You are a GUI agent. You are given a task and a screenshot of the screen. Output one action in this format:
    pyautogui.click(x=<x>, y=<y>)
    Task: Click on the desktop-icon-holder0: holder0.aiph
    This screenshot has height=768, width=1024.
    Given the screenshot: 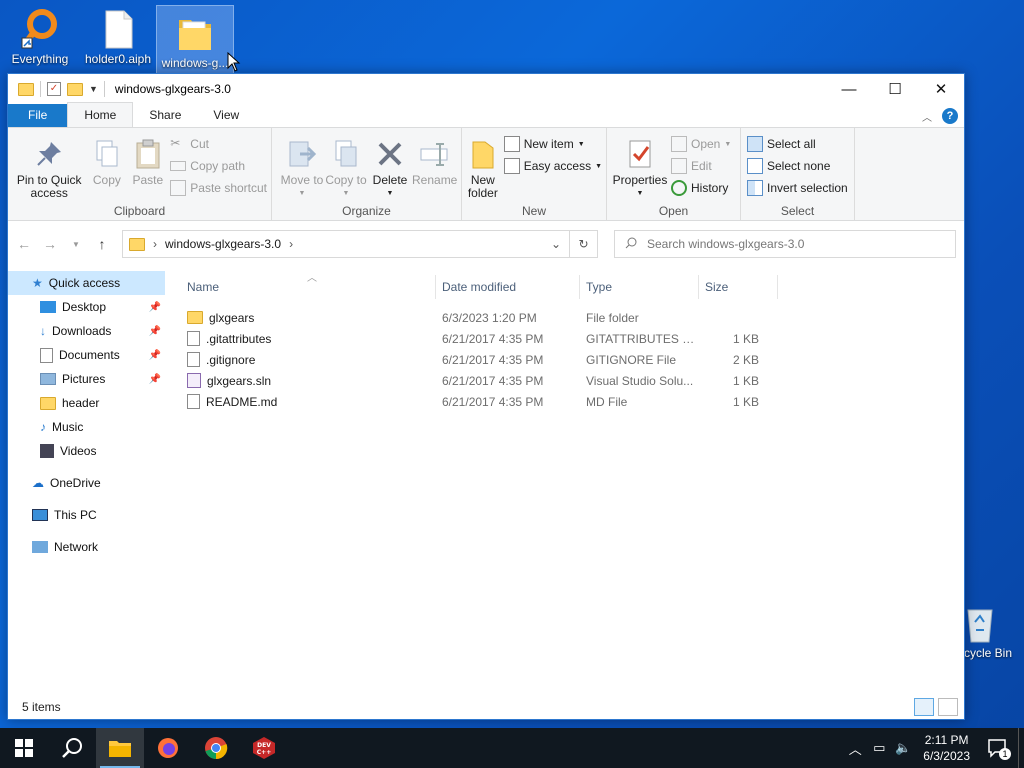 What is the action you would take?
    pyautogui.click(x=118, y=34)
    